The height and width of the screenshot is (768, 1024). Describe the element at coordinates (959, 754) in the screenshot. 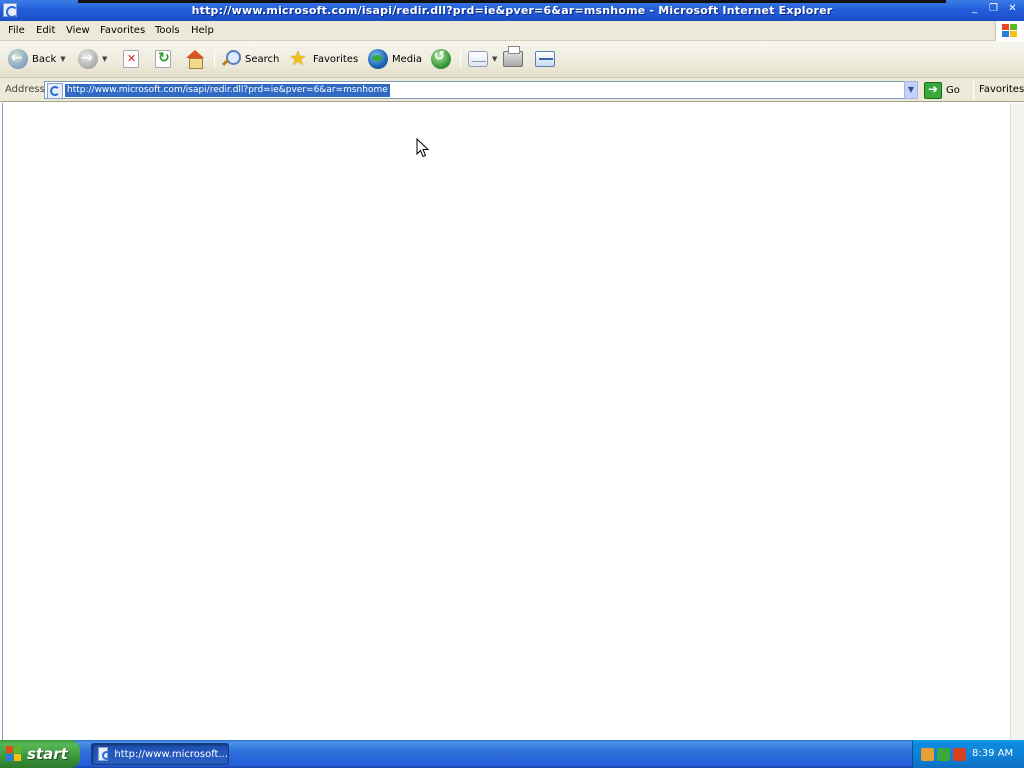

I see `tray-alert-icon` at that location.